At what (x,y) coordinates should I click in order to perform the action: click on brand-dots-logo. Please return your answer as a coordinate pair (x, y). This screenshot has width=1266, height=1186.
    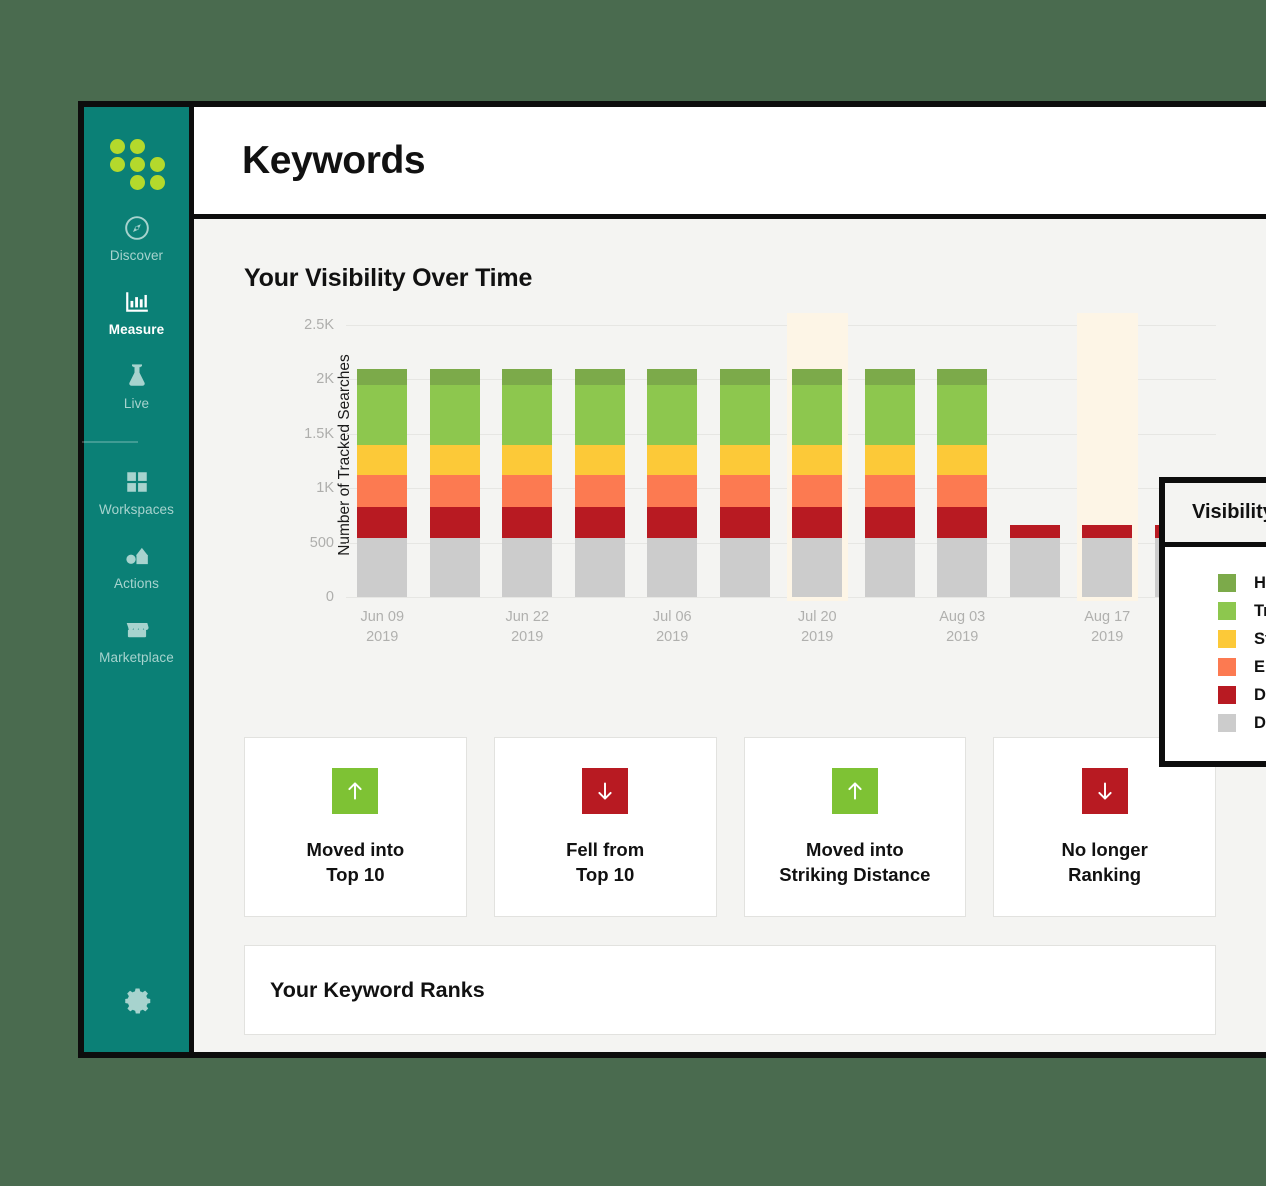
    Looking at the image, I should click on (137, 164).